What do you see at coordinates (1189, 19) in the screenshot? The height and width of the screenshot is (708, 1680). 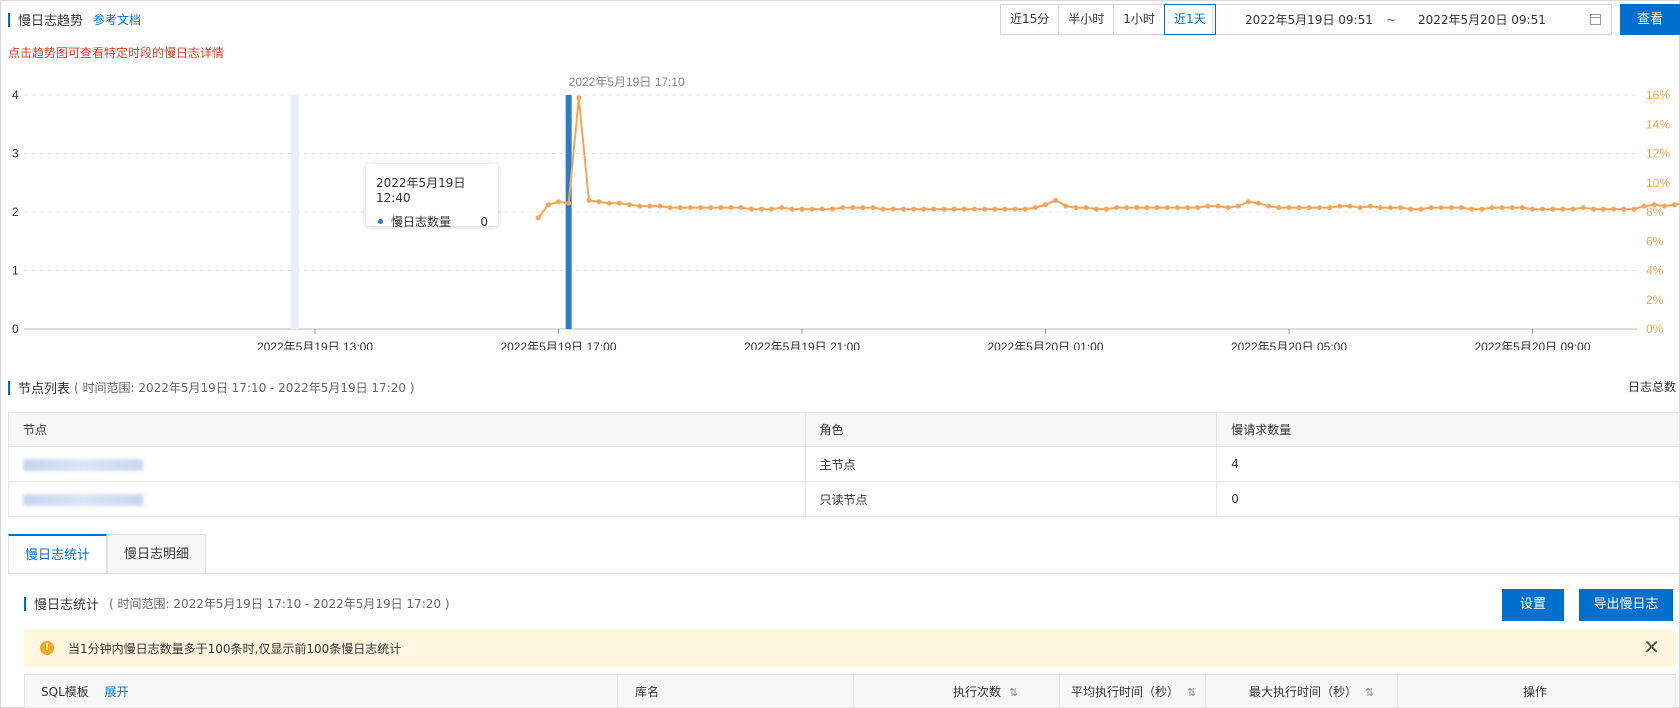 I see `range-1day-button: 近1天` at bounding box center [1189, 19].